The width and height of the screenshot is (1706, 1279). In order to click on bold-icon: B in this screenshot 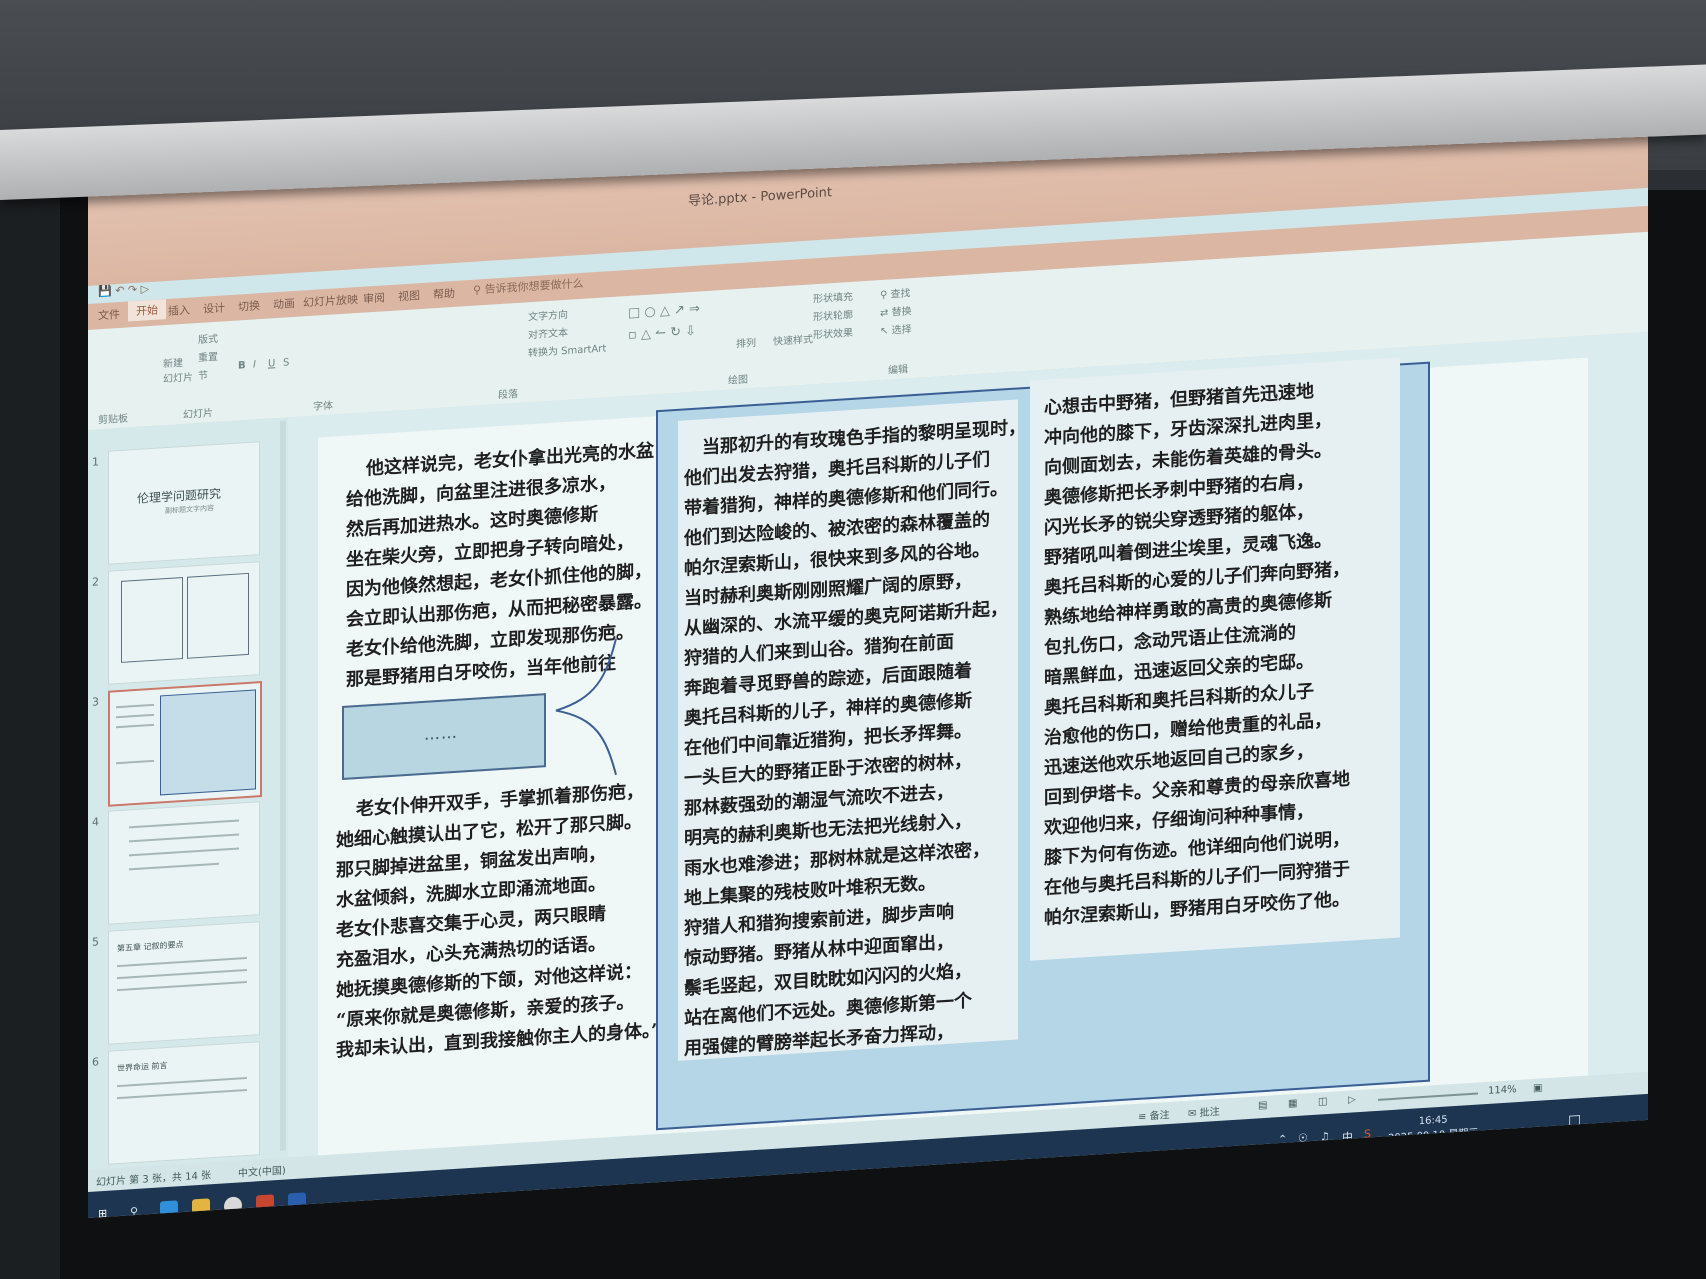, I will do `click(242, 365)`.